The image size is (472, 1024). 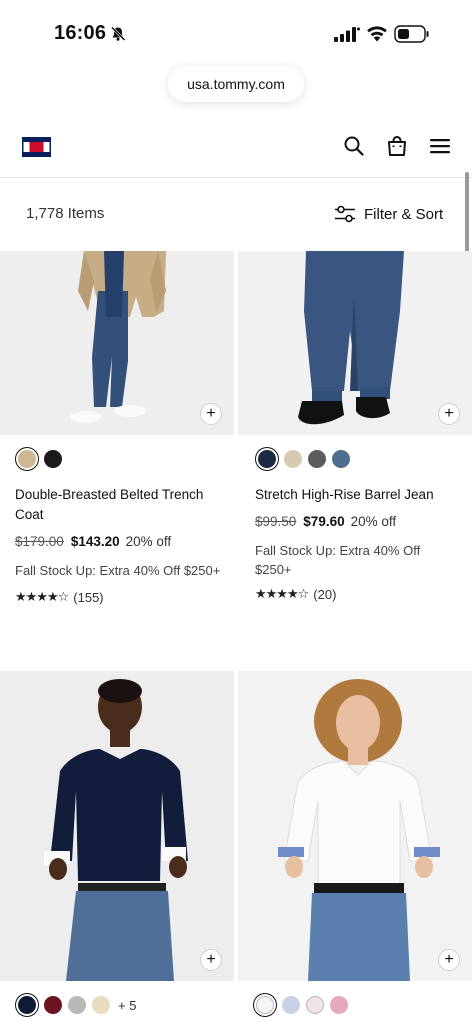 What do you see at coordinates (345, 214) in the screenshot?
I see `sliders-icon` at bounding box center [345, 214].